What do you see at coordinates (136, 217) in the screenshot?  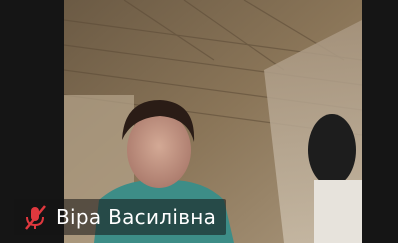 I see `participant-name: Віра Василівна` at bounding box center [136, 217].